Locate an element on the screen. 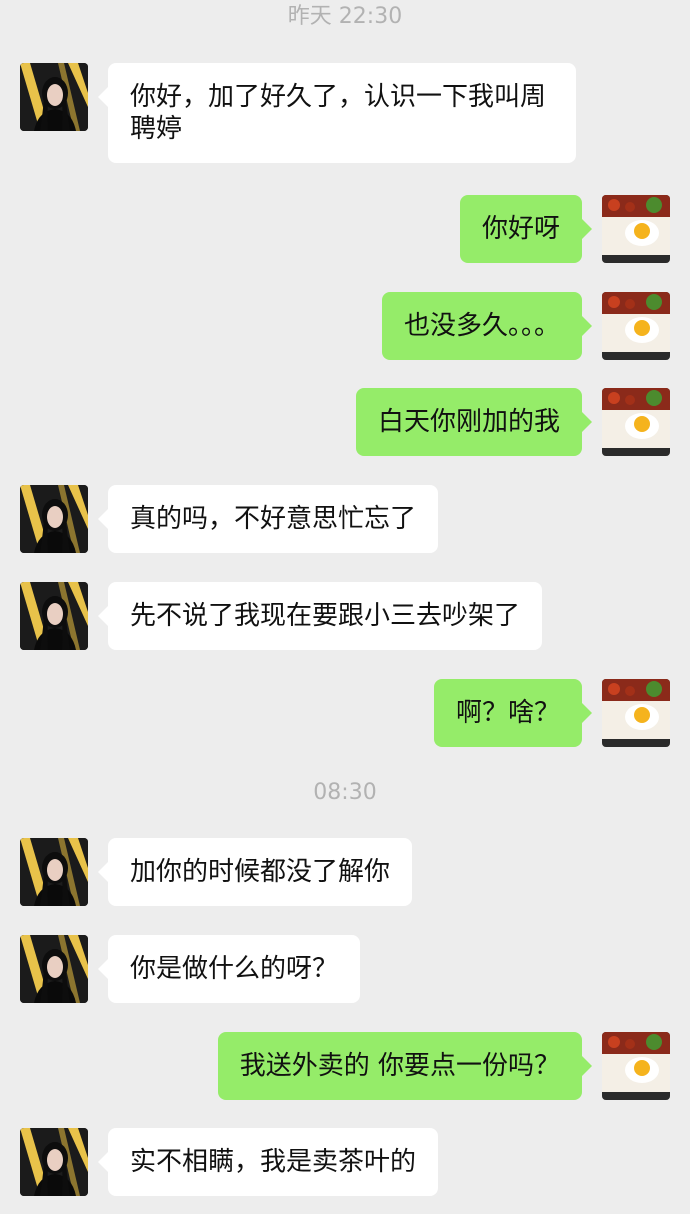 Image resolution: width=690 pixels, height=1214 pixels. message-bubble: 你好，加了好久了，认识一下我叫周聘婷 is located at coordinates (337, 113).